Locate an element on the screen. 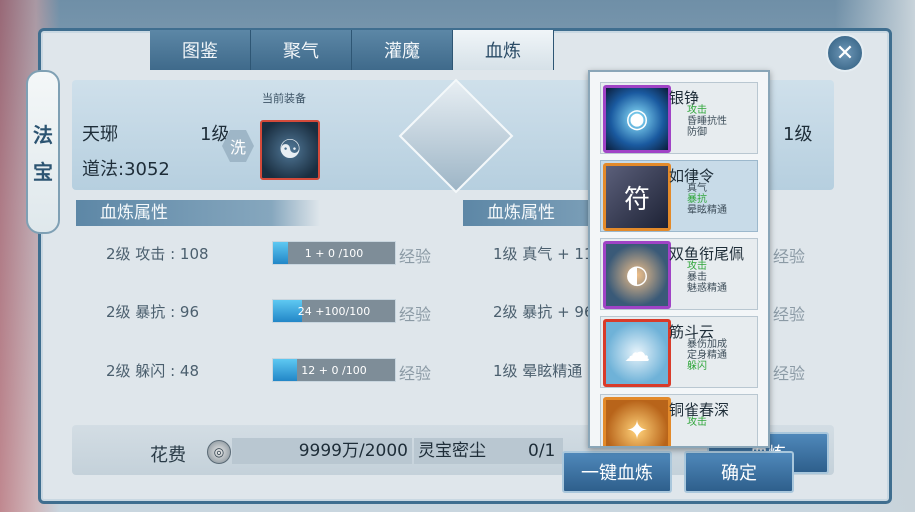 The width and height of the screenshot is (915, 512). fabao-attr: 魅惑精通 is located at coordinates (707, 288).